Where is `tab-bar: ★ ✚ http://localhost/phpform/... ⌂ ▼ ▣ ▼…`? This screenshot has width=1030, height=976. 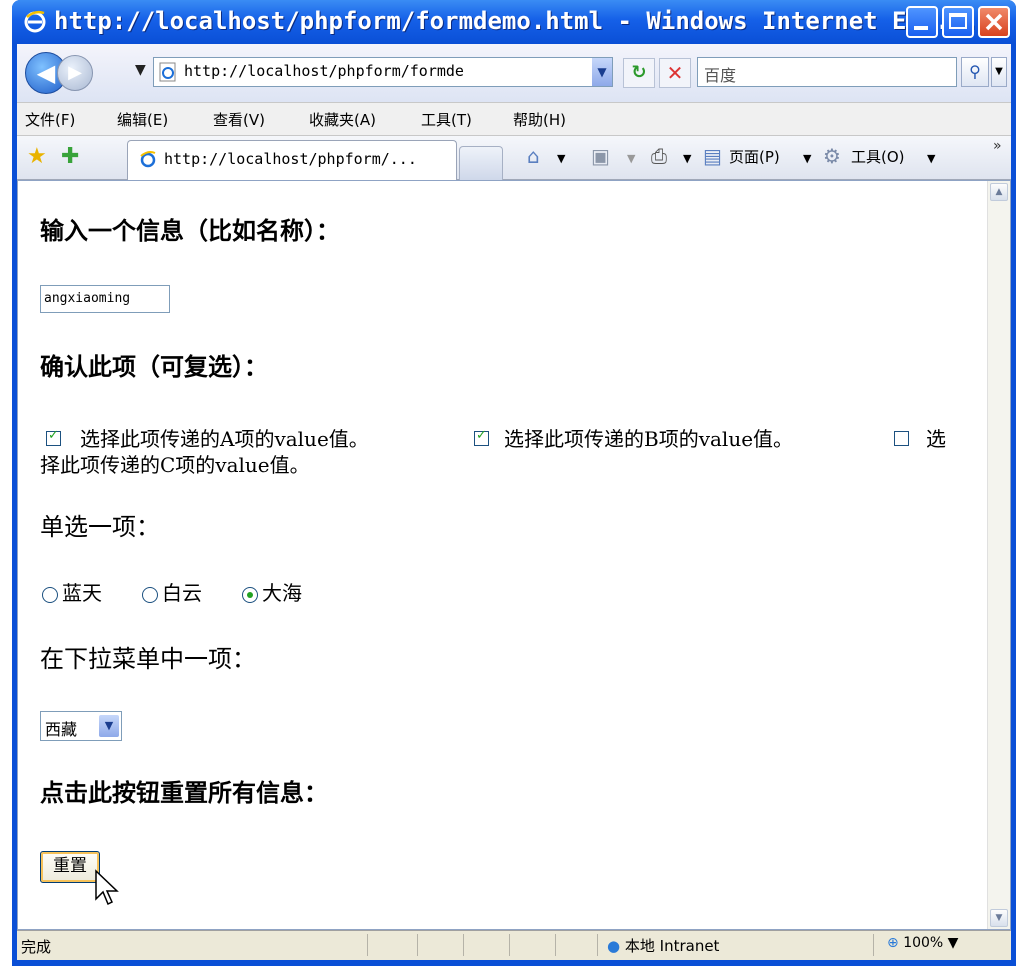 tab-bar: ★ ✚ http://localhost/phpform/... ⌂ ▼ ▣ ▼… is located at coordinates (514, 158).